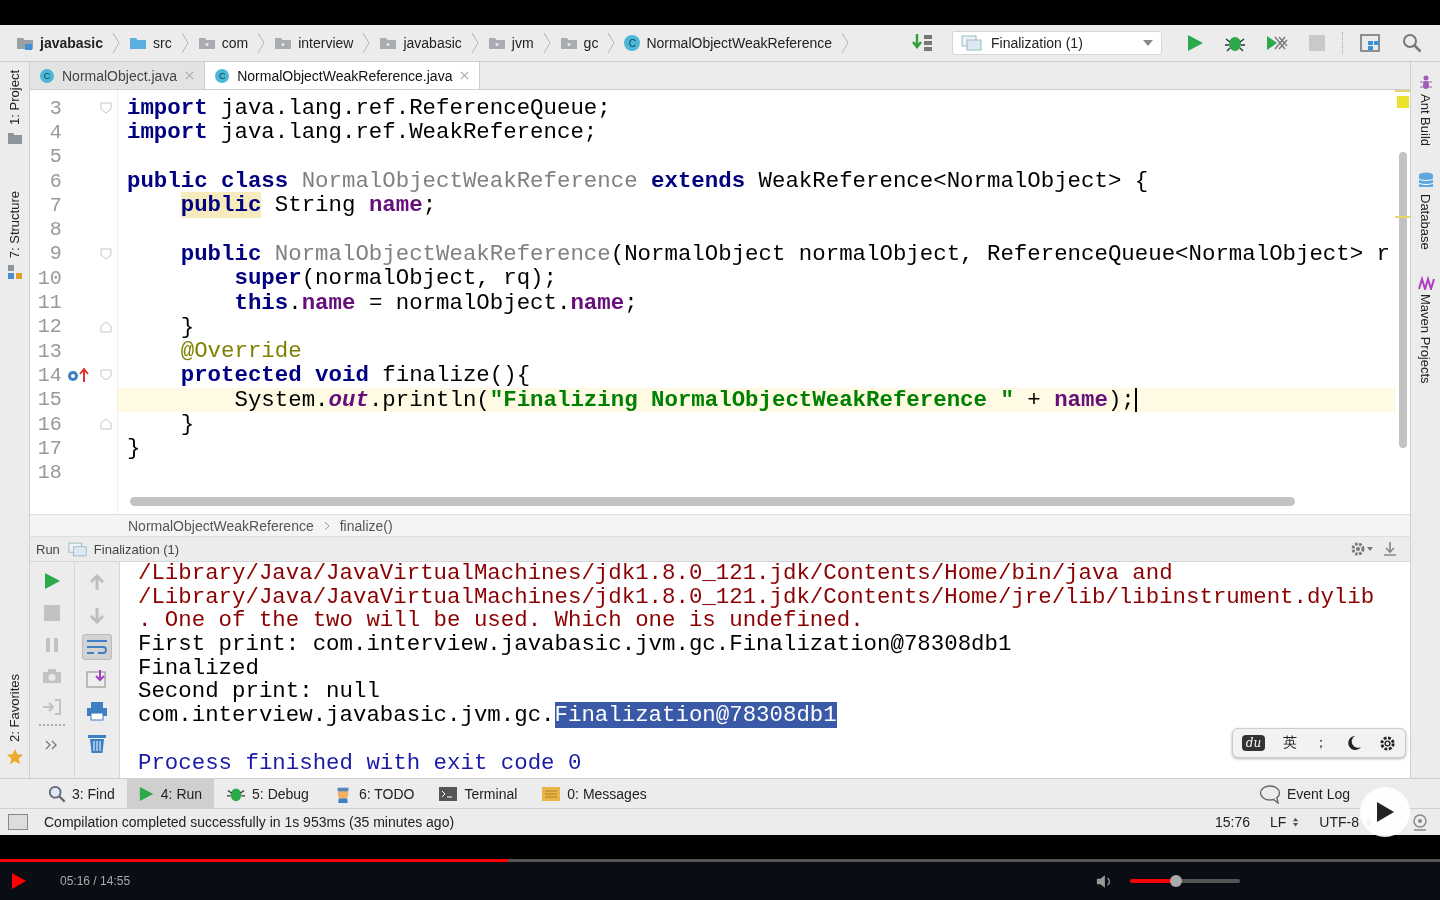  Describe the element at coordinates (18, 822) in the screenshot. I see `tool-windows-toggle-icon` at that location.